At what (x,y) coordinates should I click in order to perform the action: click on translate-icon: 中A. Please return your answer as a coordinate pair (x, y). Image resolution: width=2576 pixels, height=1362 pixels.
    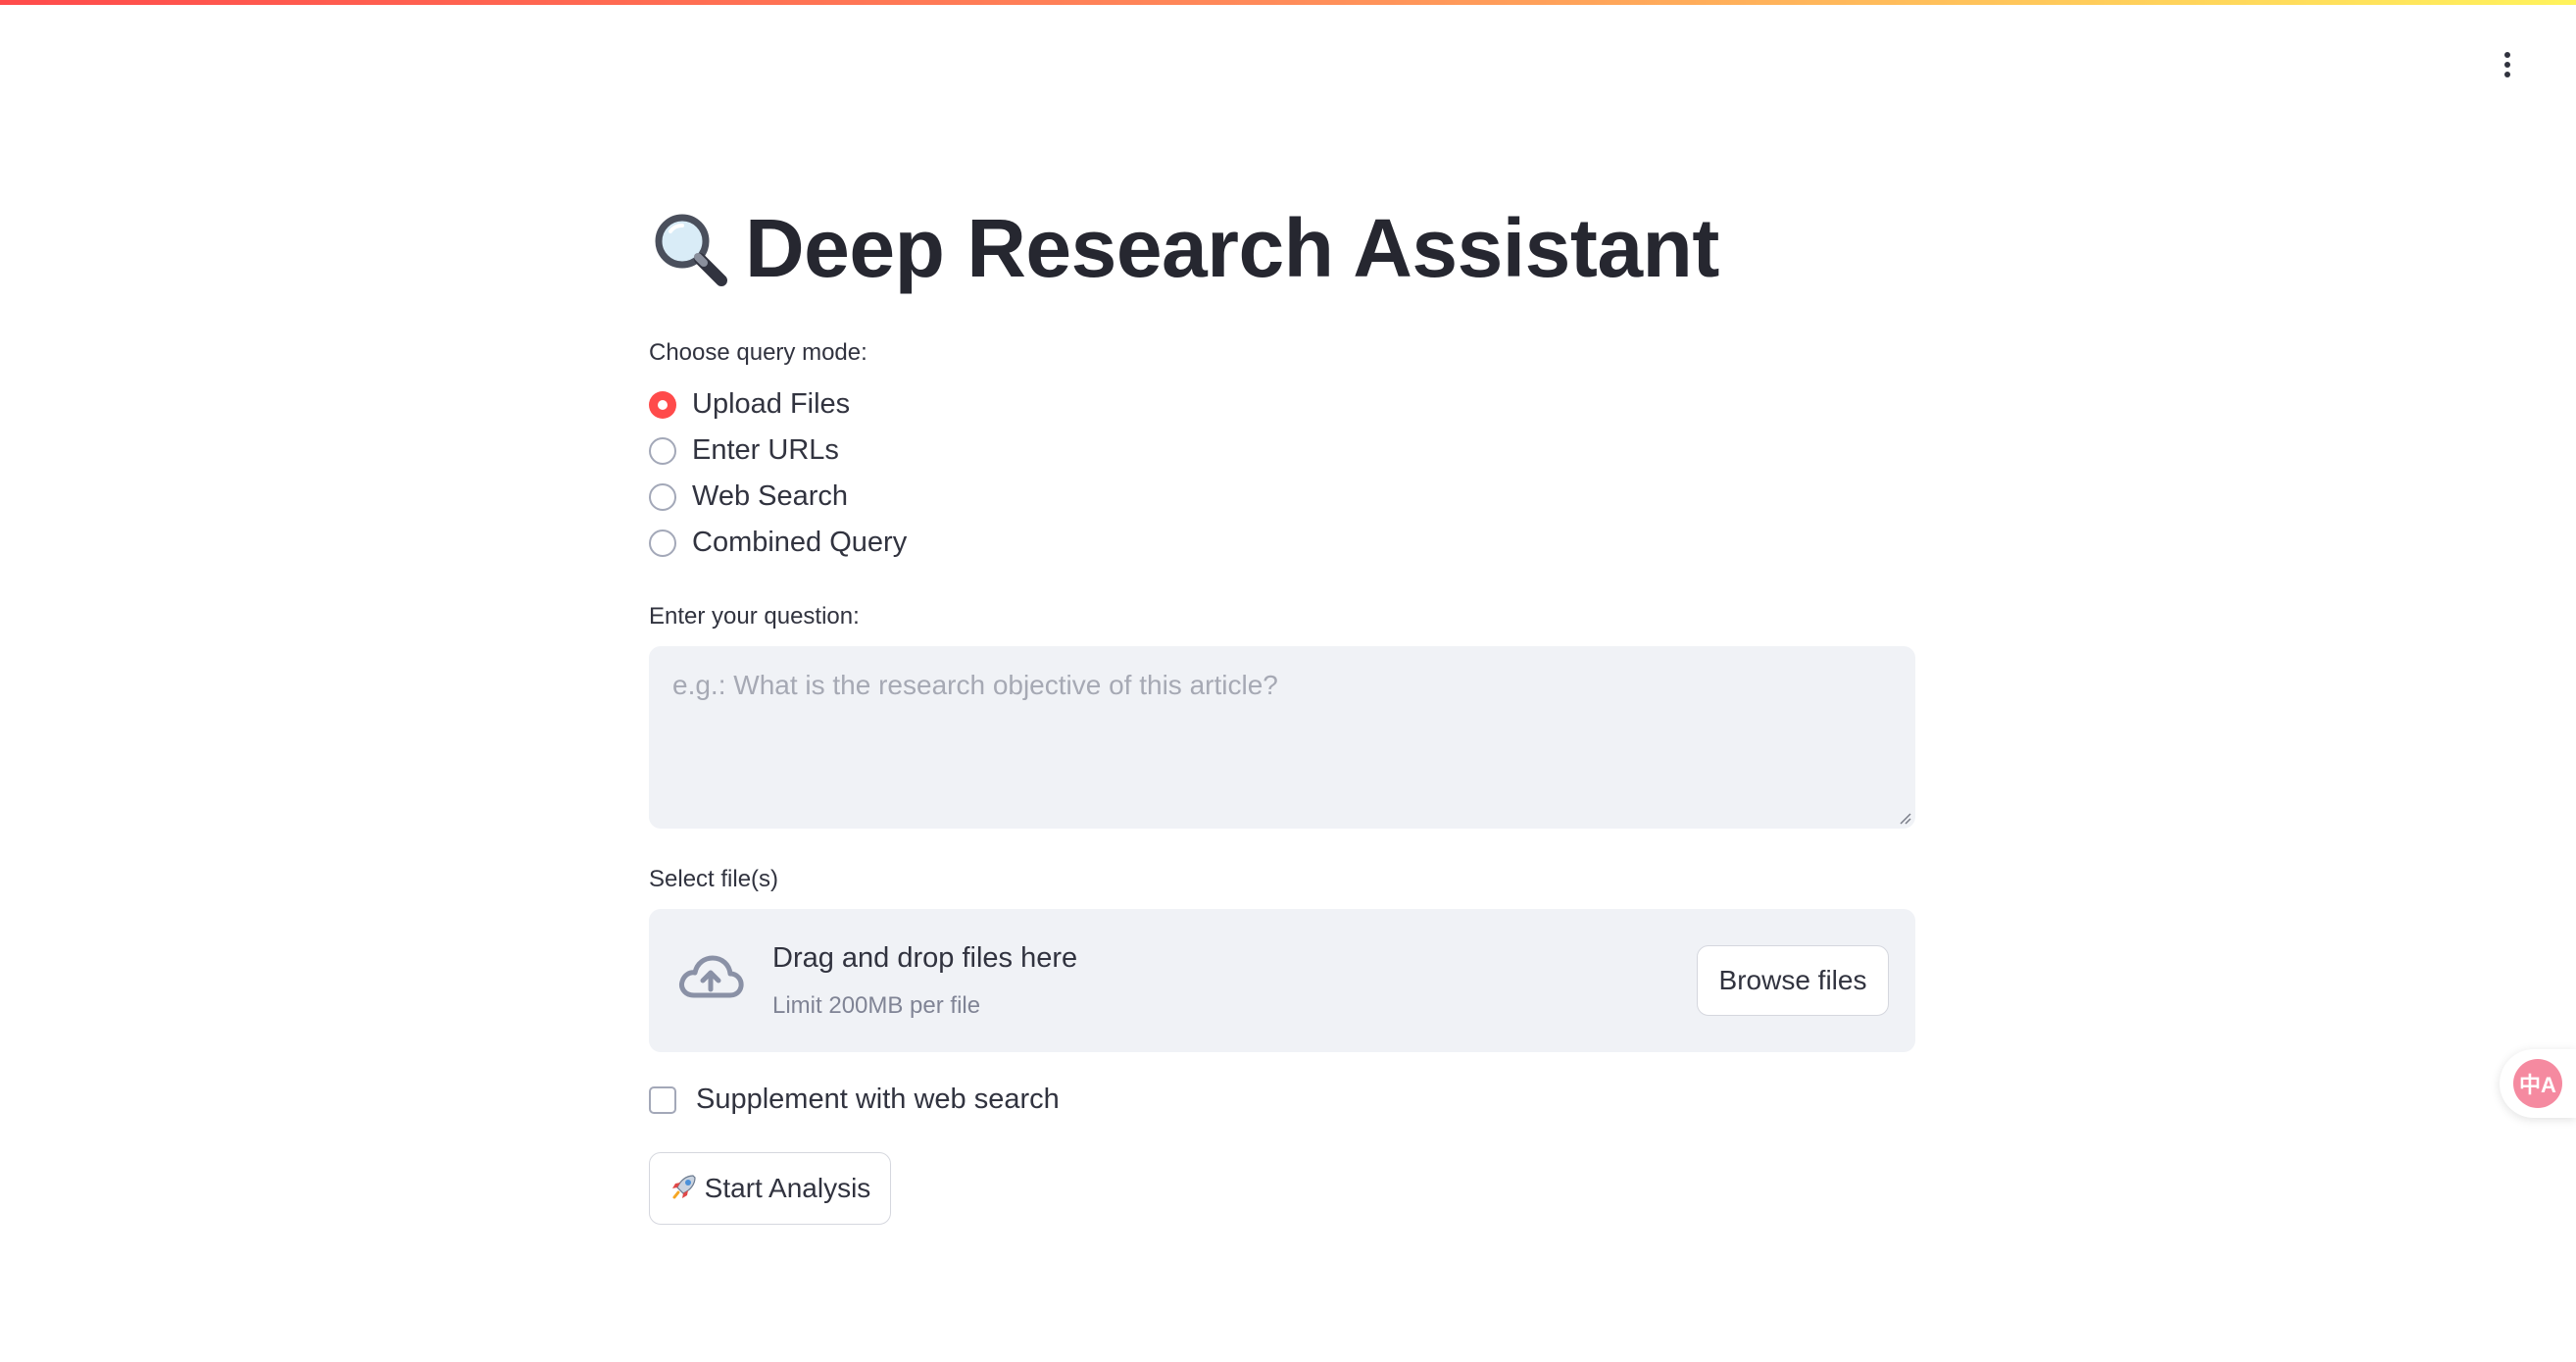
    Looking at the image, I should click on (2537, 1083).